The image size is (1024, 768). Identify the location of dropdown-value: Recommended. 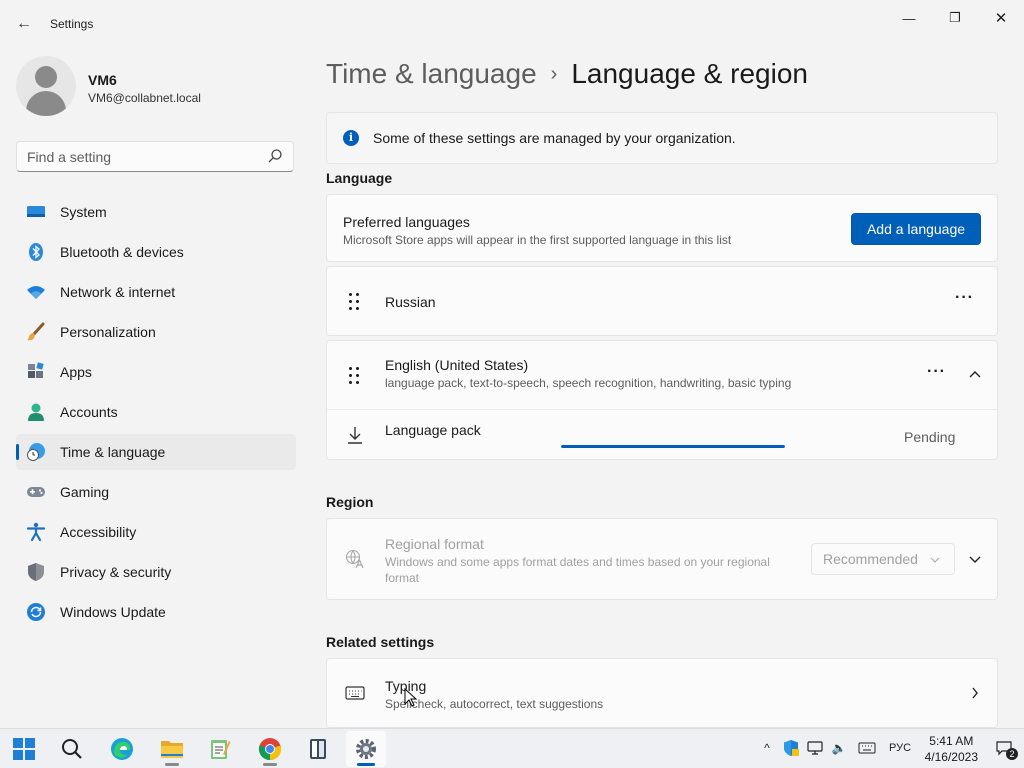
(870, 559).